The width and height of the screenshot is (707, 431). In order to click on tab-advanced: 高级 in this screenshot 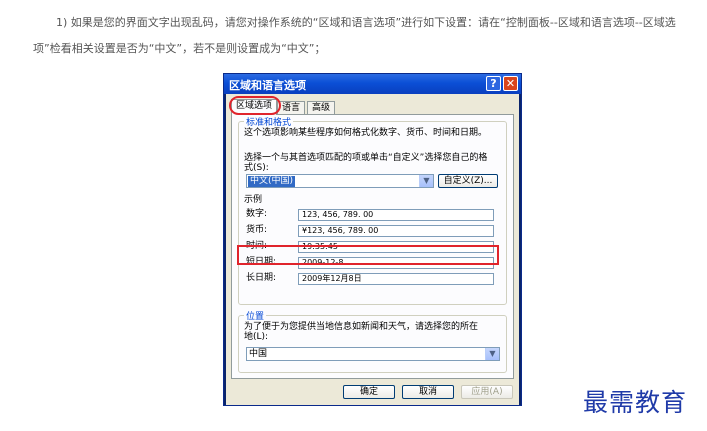, I will do `click(321, 107)`.